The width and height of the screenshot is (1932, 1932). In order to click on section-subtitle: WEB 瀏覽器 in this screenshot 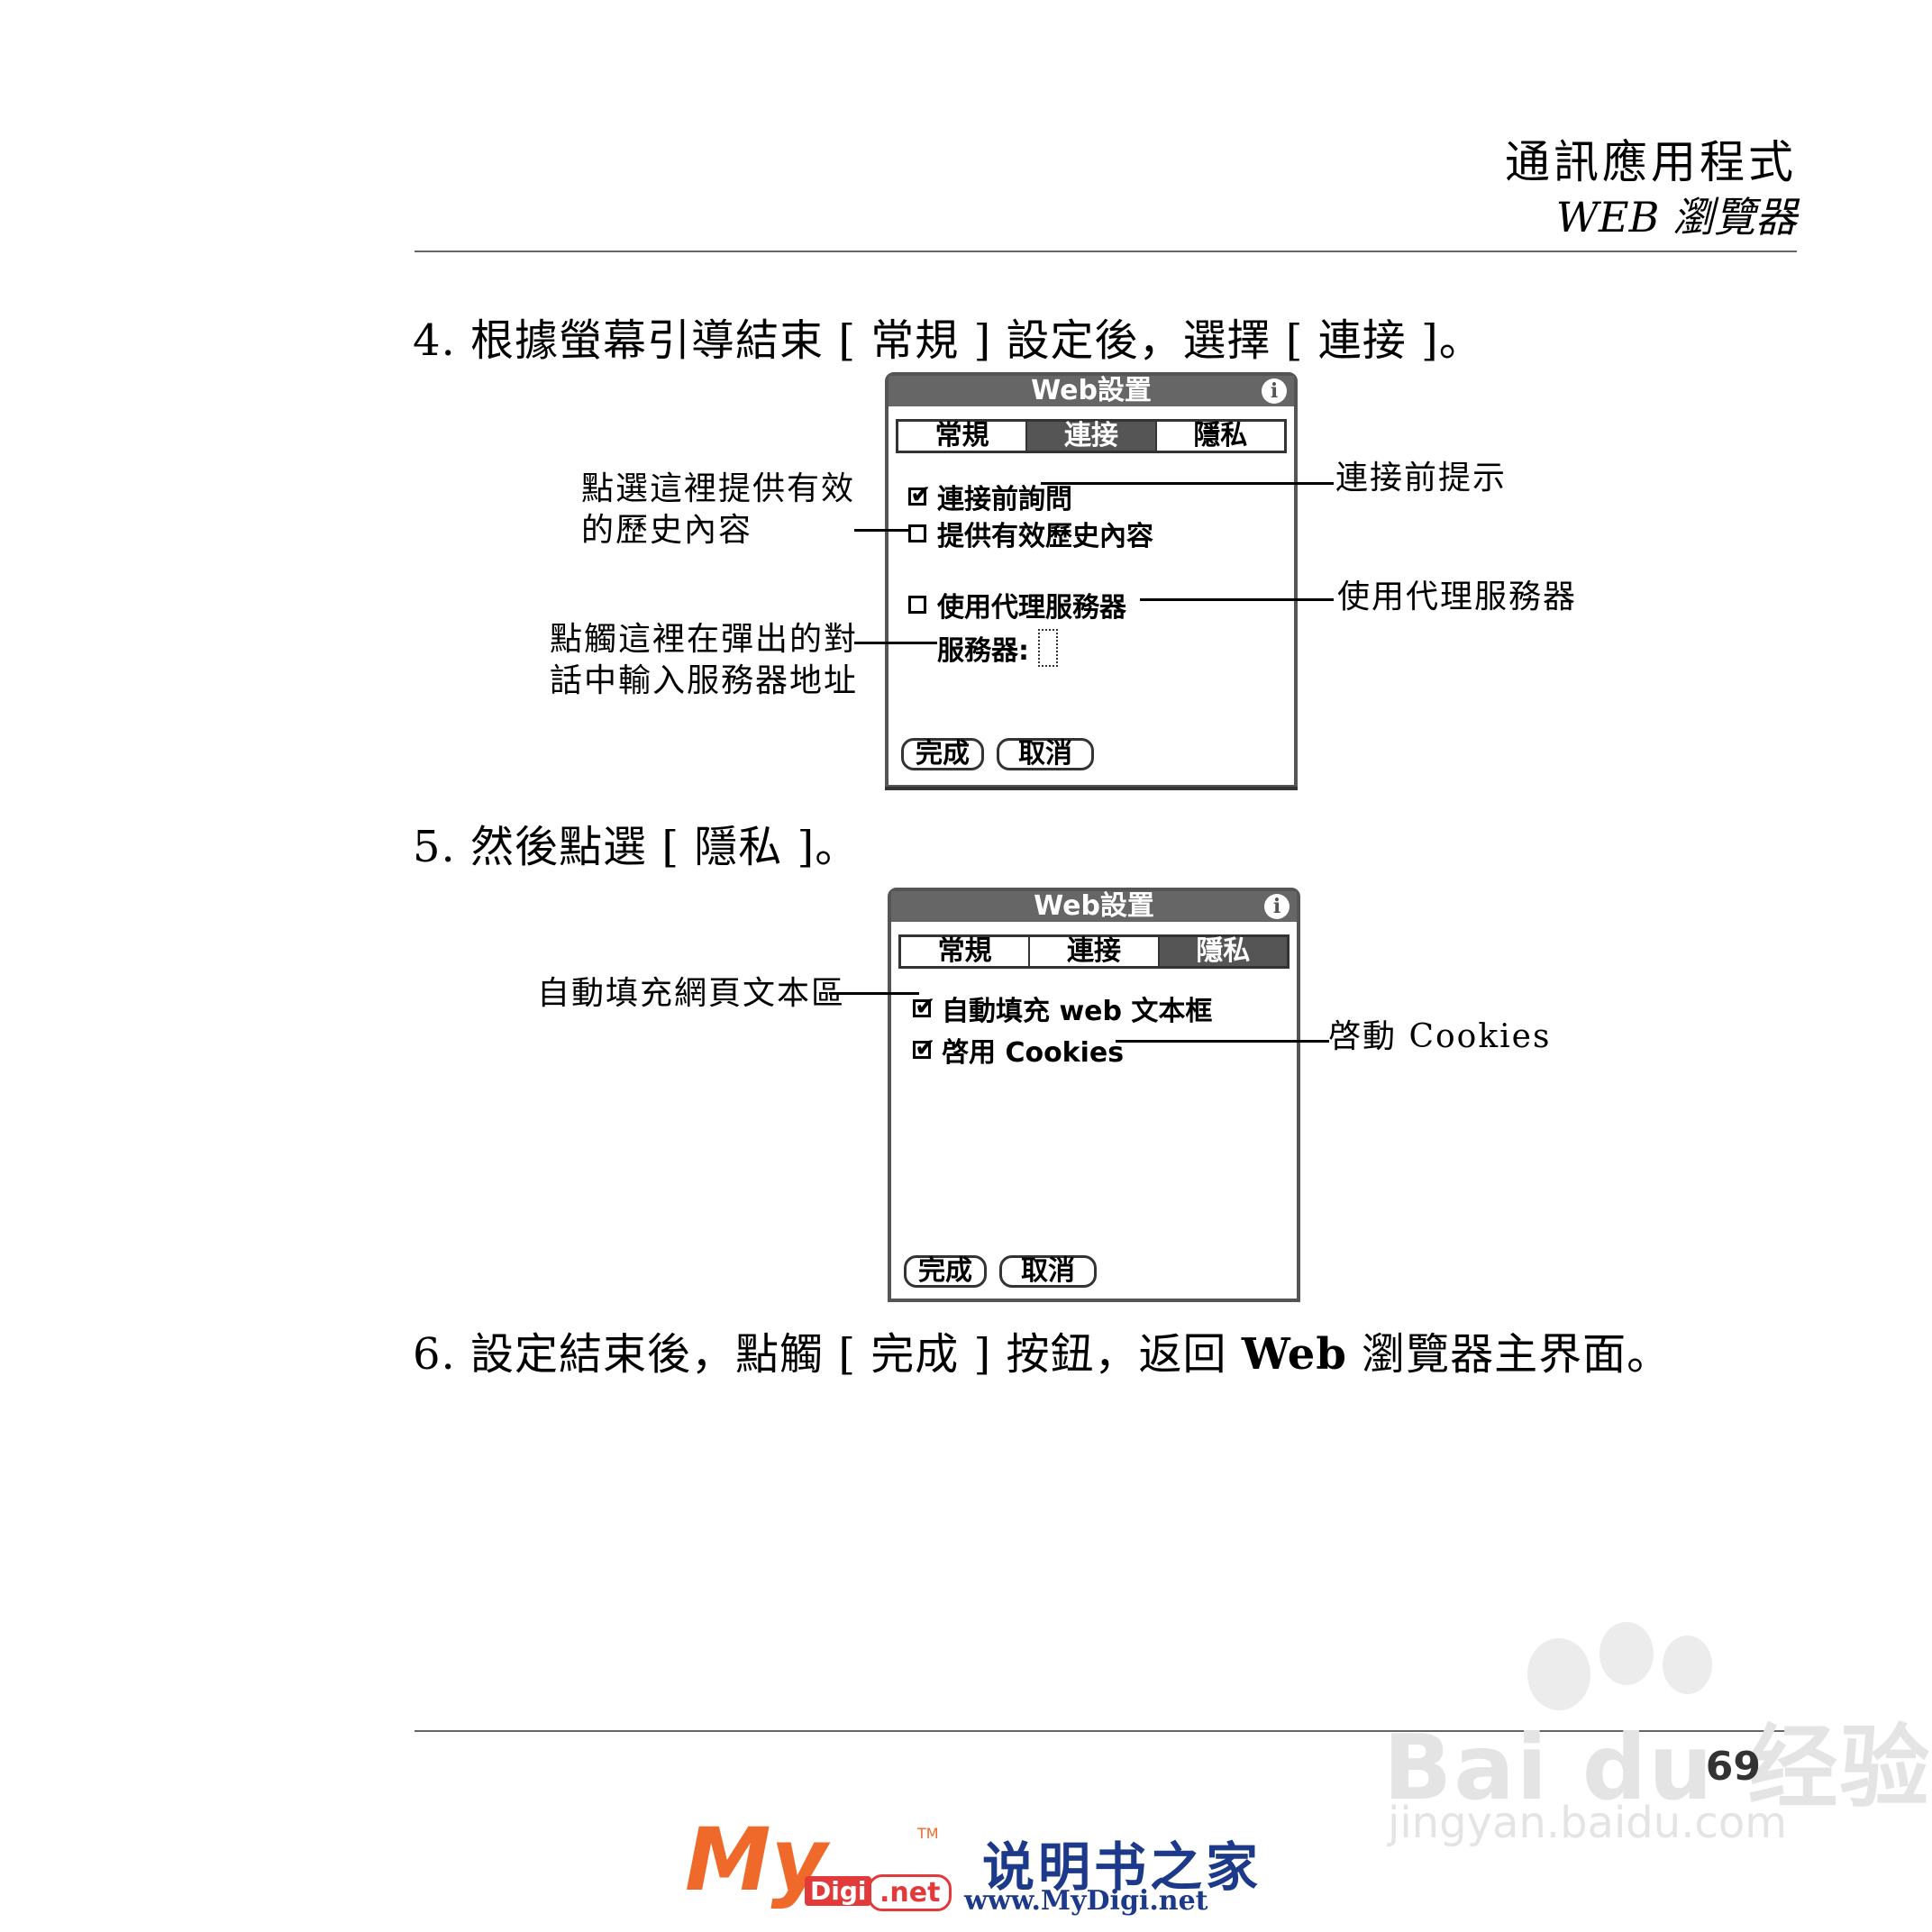, I will do `click(1676, 217)`.